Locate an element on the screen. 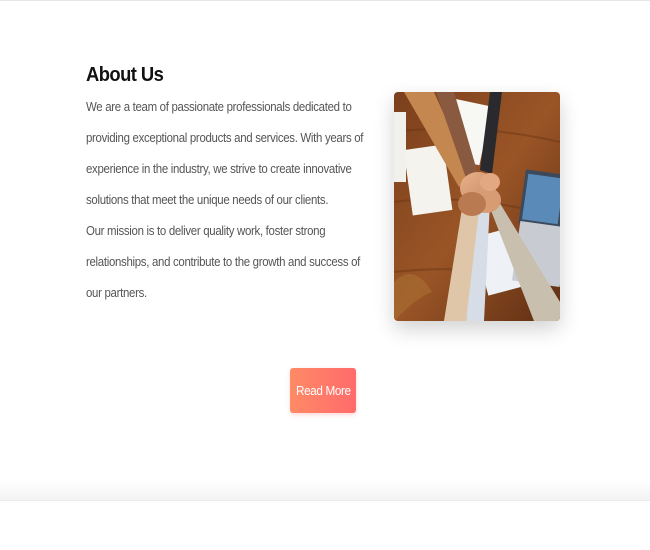 The height and width of the screenshot is (550, 650). read-more-button: Read More is located at coordinates (323, 390).